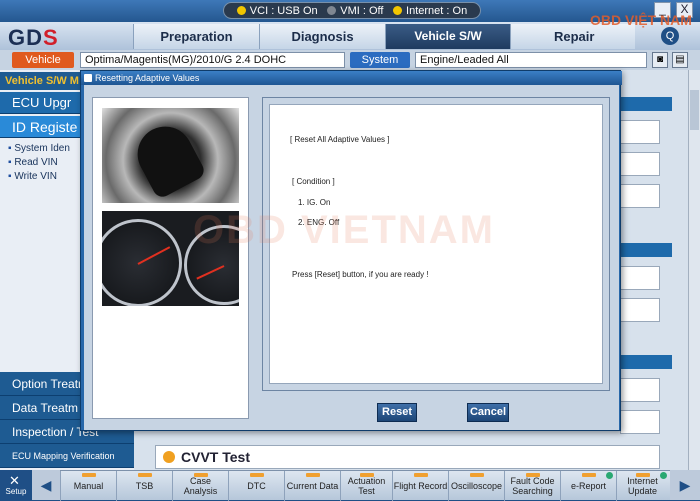 Image resolution: width=700 pixels, height=501 pixels. I want to click on fault-code-searching-label: Fault Code Searching, so click(532, 486).